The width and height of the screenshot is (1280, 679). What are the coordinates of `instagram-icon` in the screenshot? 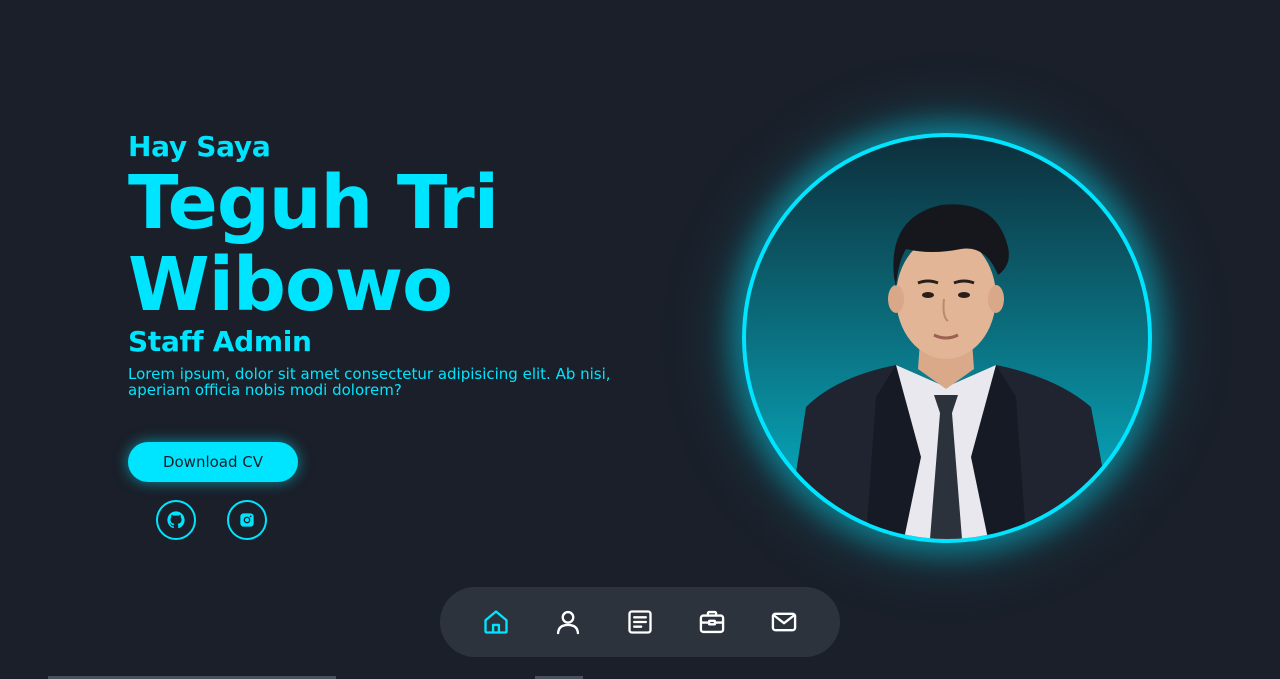 It's located at (247, 520).